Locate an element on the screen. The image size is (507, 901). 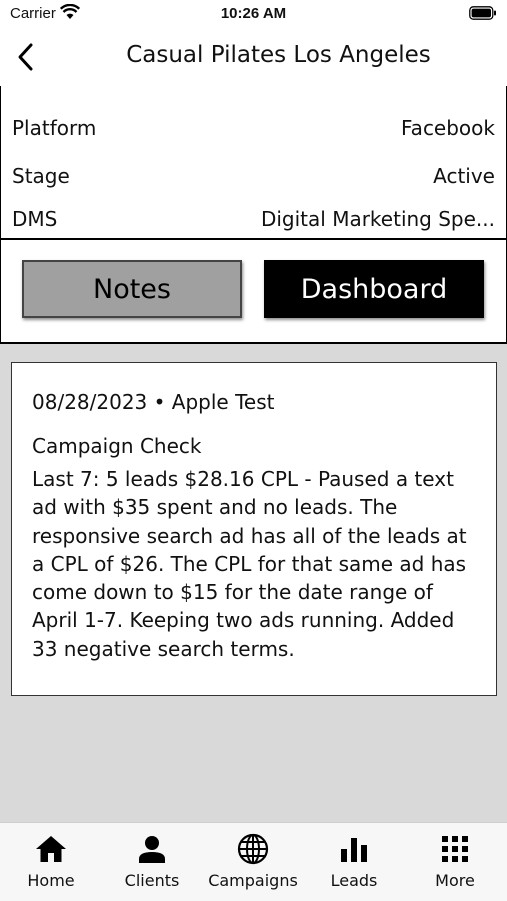
grid-icon is located at coordinates (455, 849).